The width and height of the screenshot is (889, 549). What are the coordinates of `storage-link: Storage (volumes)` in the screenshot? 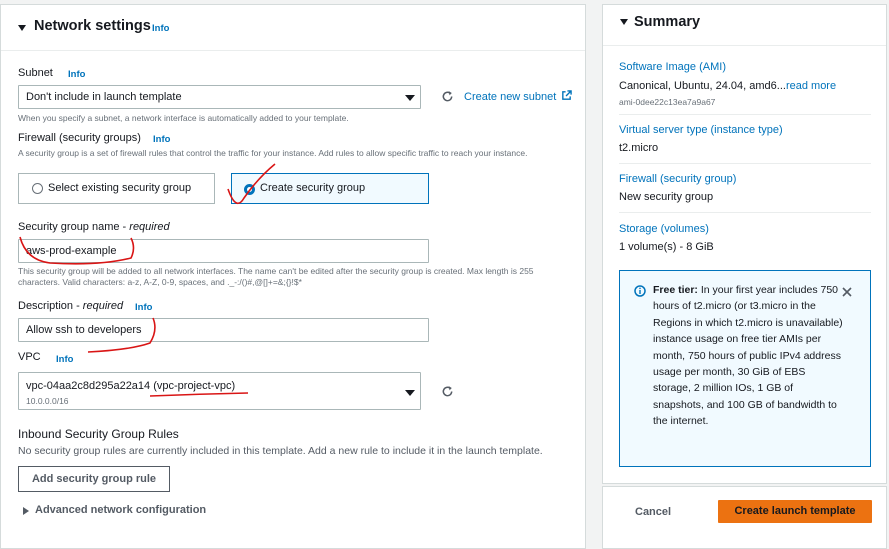 It's located at (664, 229).